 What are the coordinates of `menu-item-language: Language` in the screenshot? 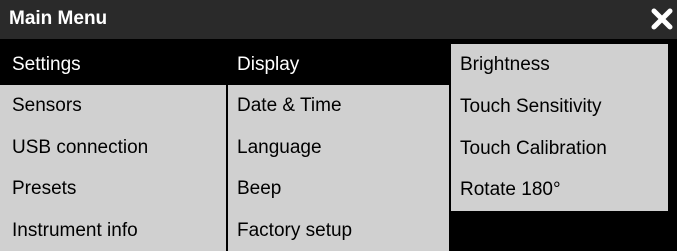 It's located at (338, 147).